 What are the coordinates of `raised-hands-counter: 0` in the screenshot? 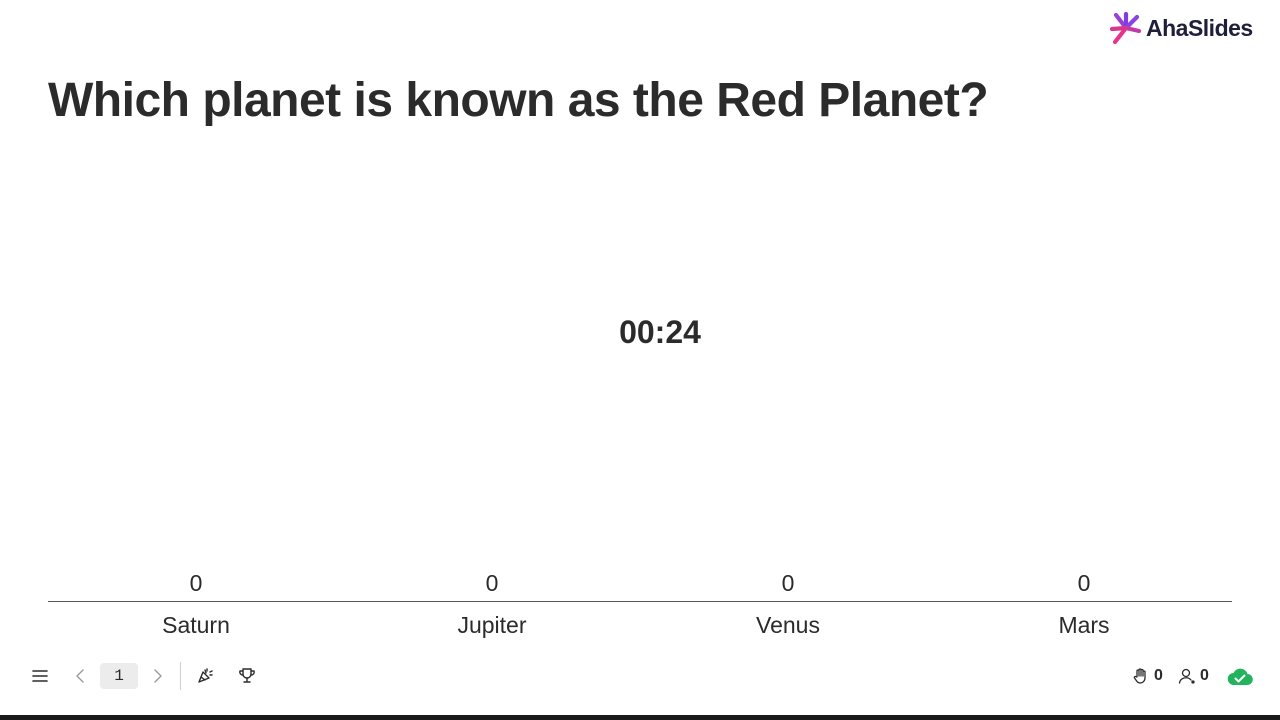 It's located at (1147, 676).